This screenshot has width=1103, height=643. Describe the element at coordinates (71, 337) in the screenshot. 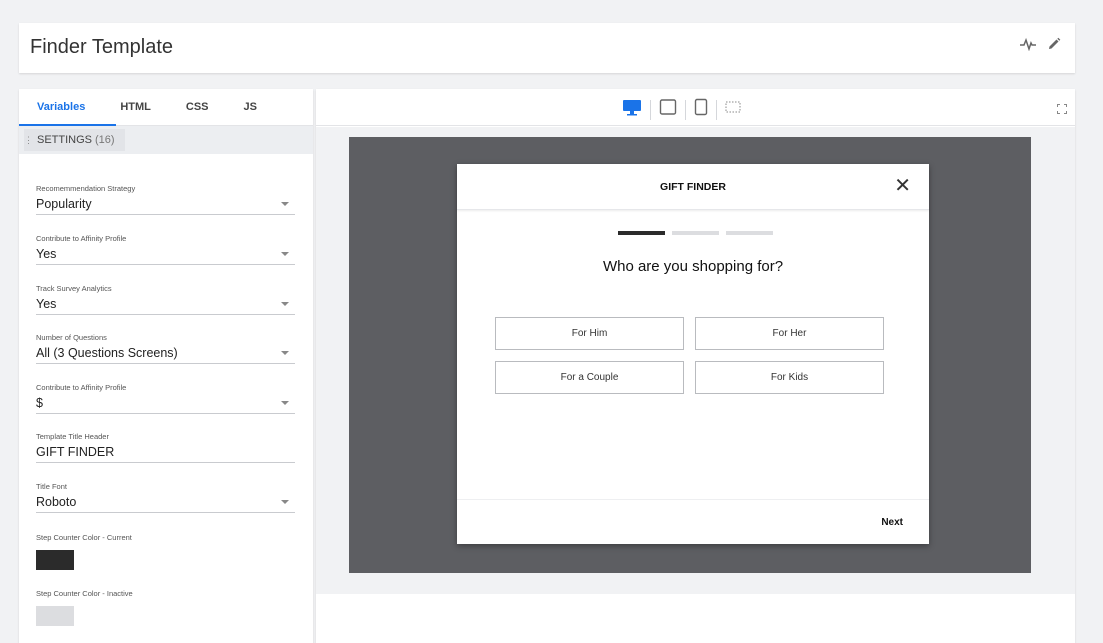

I see `field-label: Number of Questions` at that location.